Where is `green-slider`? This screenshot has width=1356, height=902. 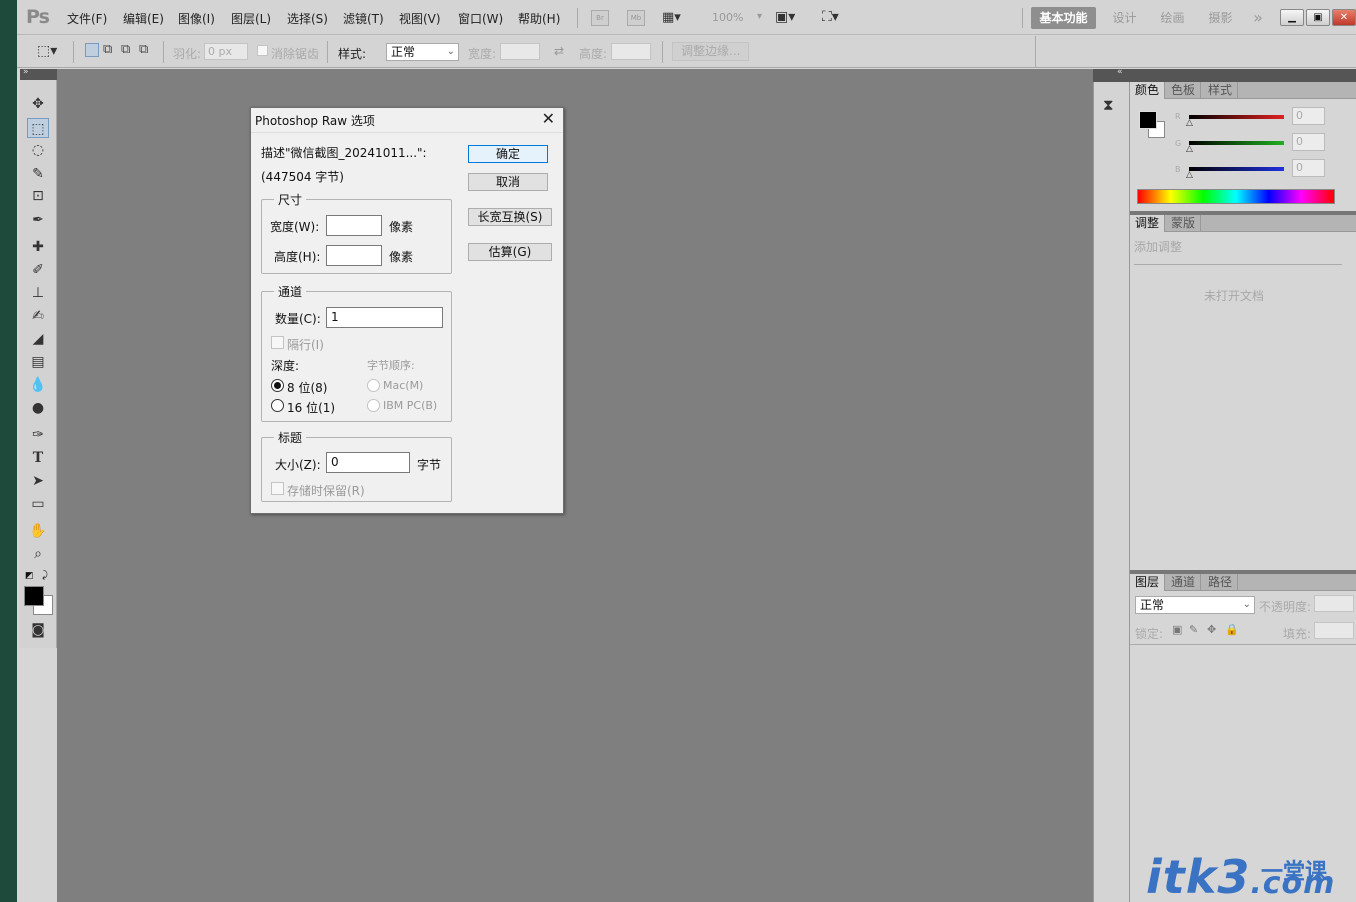
green-slider is located at coordinates (1236, 143).